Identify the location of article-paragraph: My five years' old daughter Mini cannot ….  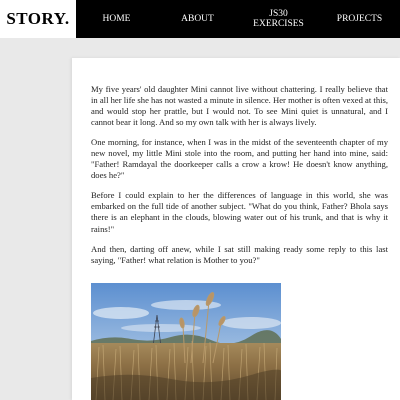
(239, 106).